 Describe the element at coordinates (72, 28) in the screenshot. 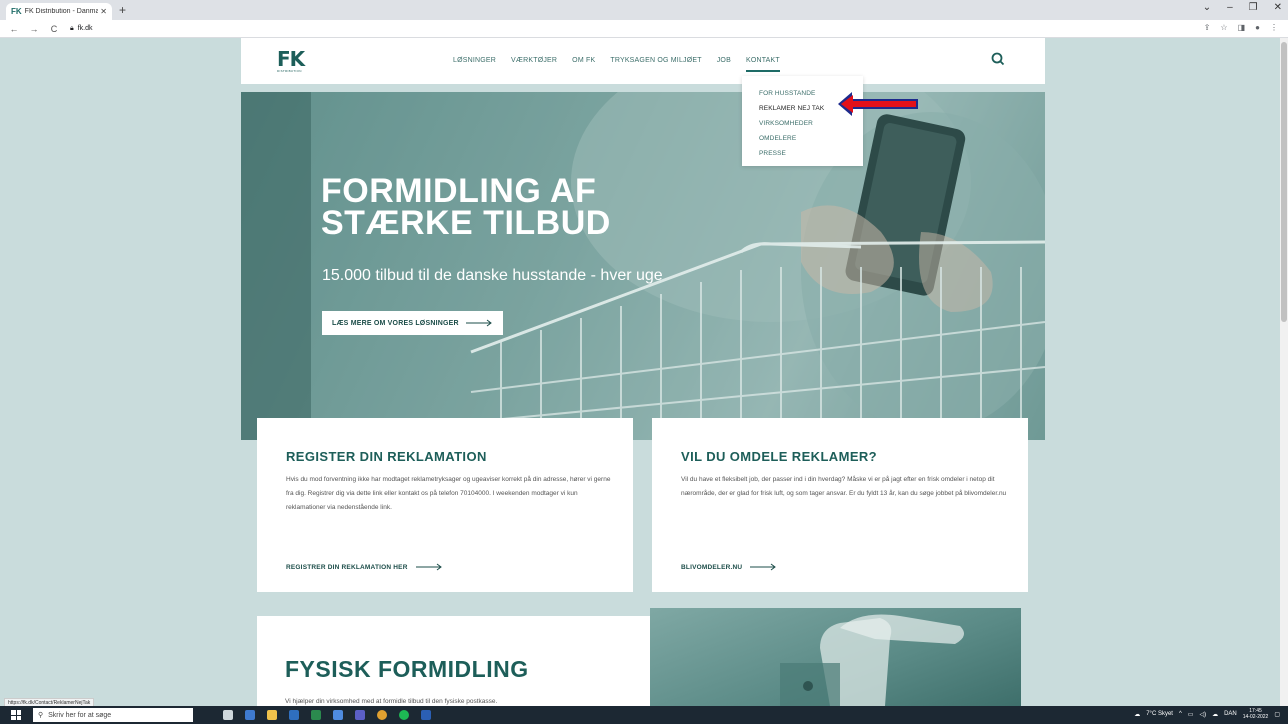

I see `lock-icon: 🔒︎` at that location.